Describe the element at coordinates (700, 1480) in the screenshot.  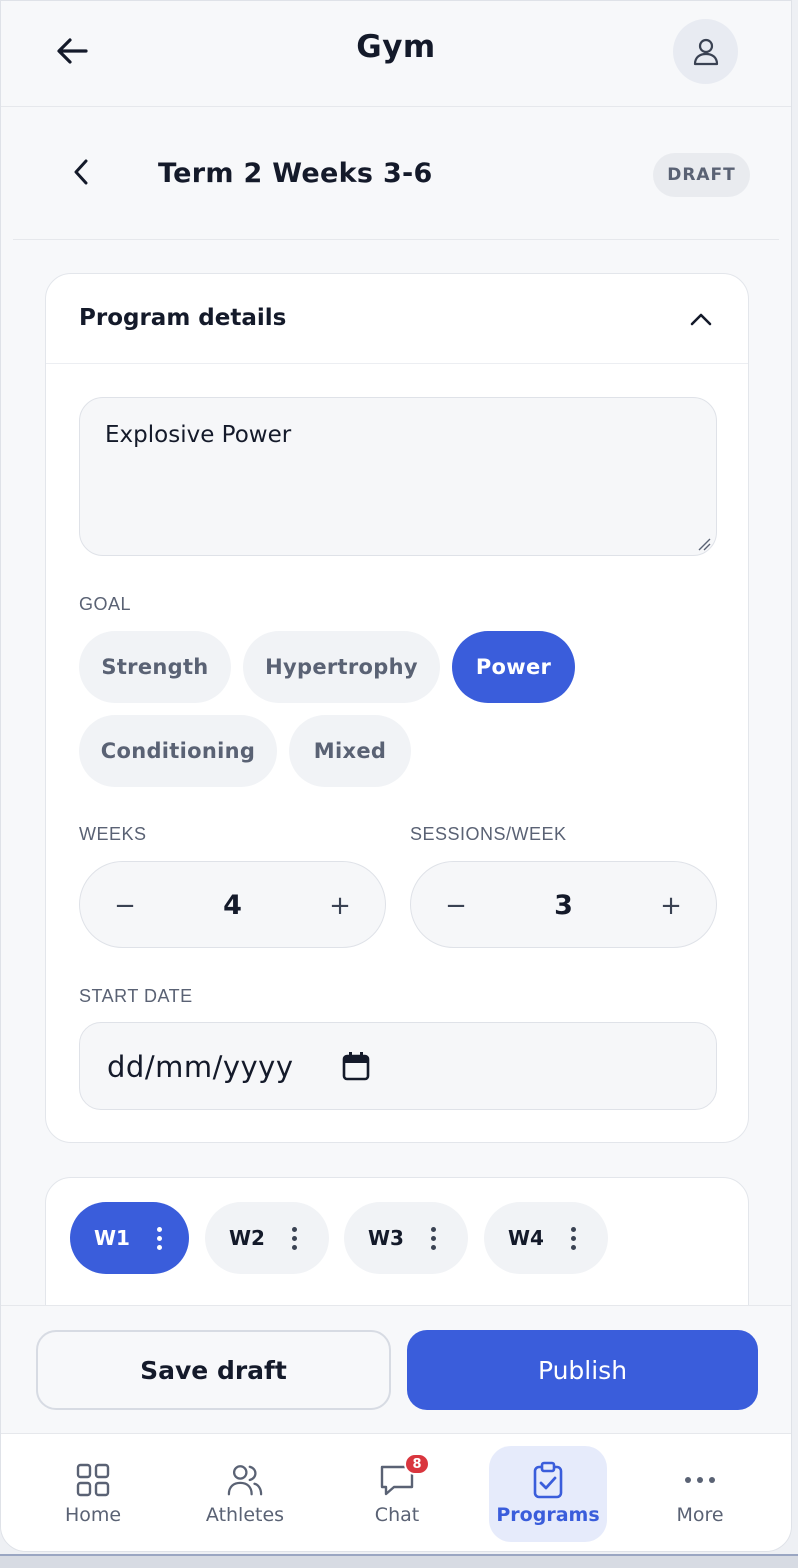
I see `more-icon` at that location.